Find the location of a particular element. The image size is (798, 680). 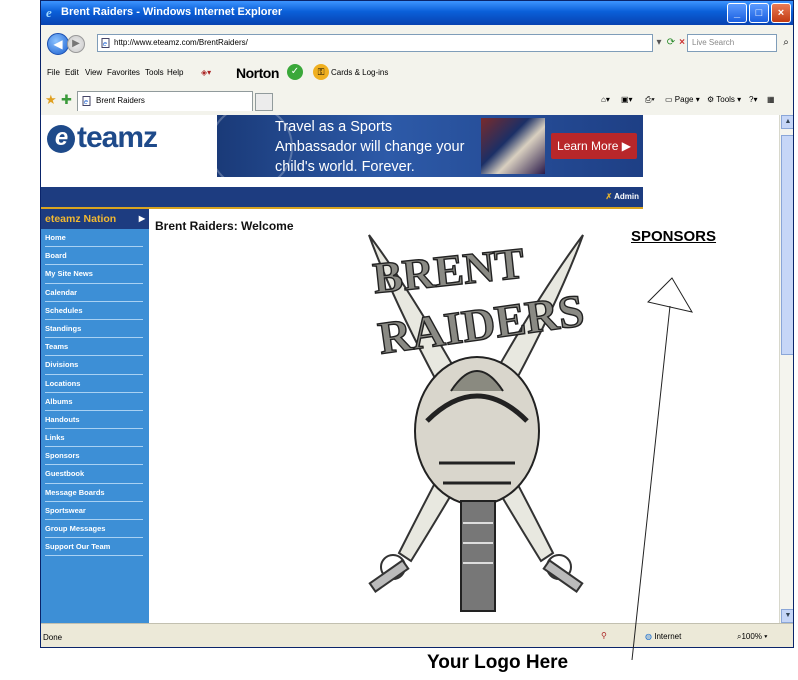

learn-more-button: Learn More ▶ is located at coordinates (594, 146).